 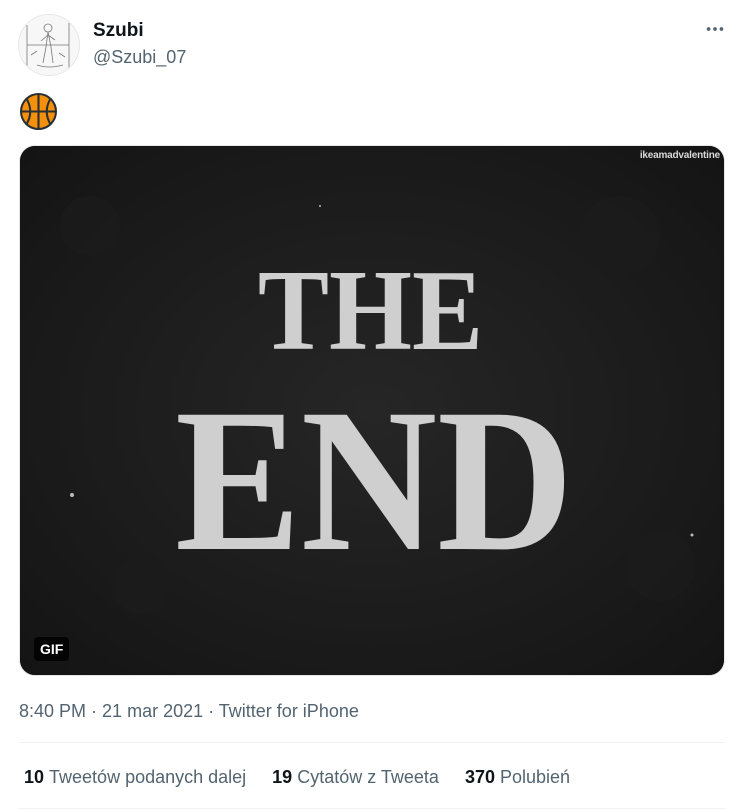 I want to click on retweets-stat: 10 Tweetów podanych dalej, so click(x=135, y=777).